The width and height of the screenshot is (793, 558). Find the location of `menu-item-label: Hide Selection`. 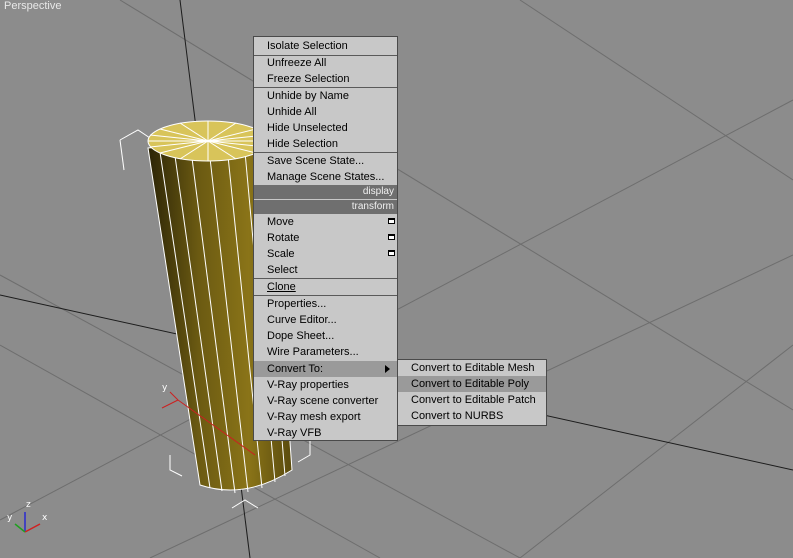

menu-item-label: Hide Selection is located at coordinates (302, 144).